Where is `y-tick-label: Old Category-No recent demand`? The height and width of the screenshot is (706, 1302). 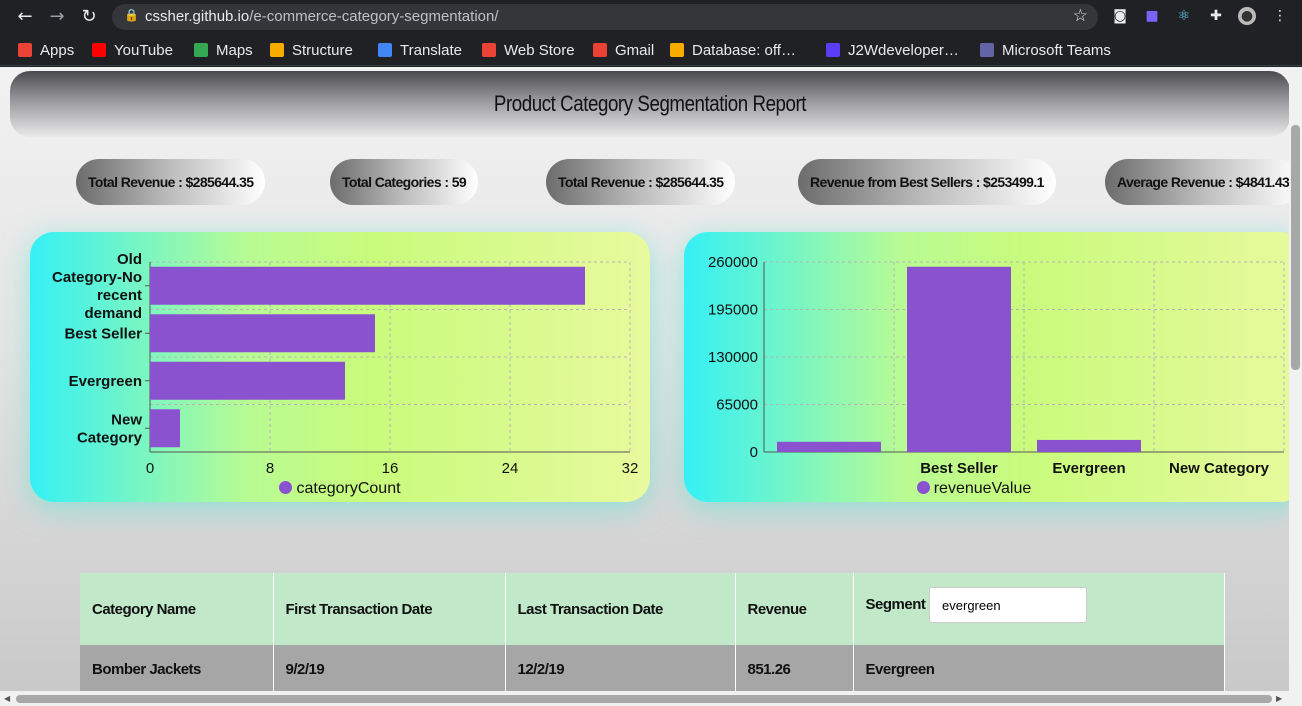 y-tick-label: Old Category-No recent demand is located at coordinates (97, 286).